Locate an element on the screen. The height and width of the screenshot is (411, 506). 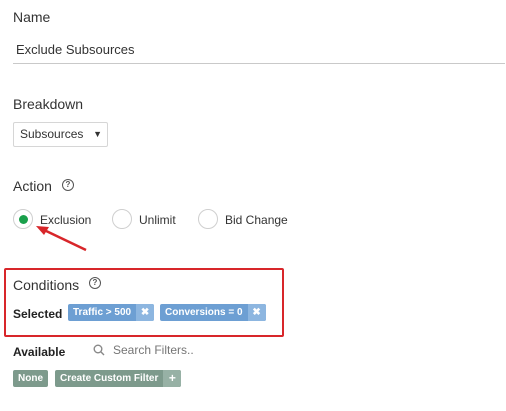
tag-text: Traffic > 500 is located at coordinates (102, 312).